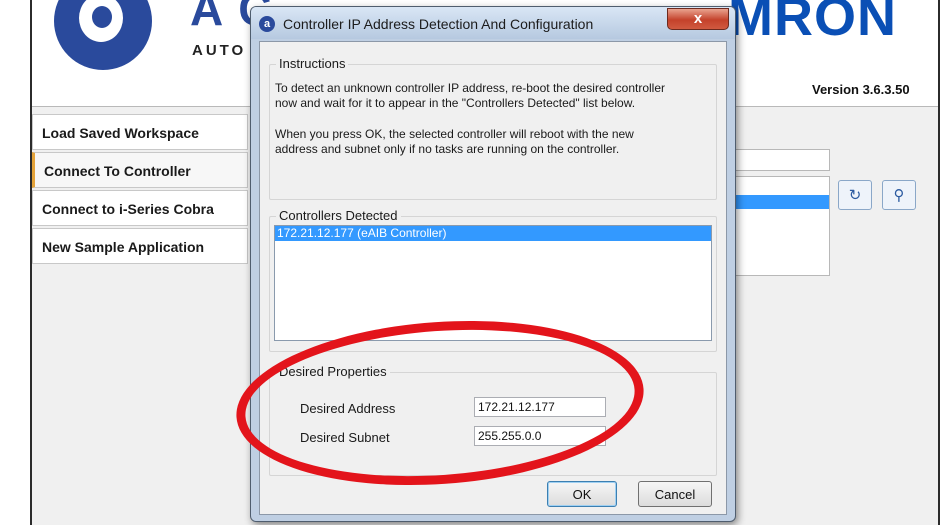 Image resolution: width=942 pixels, height=525 pixels. I want to click on refresh-icon: ↻, so click(855, 195).